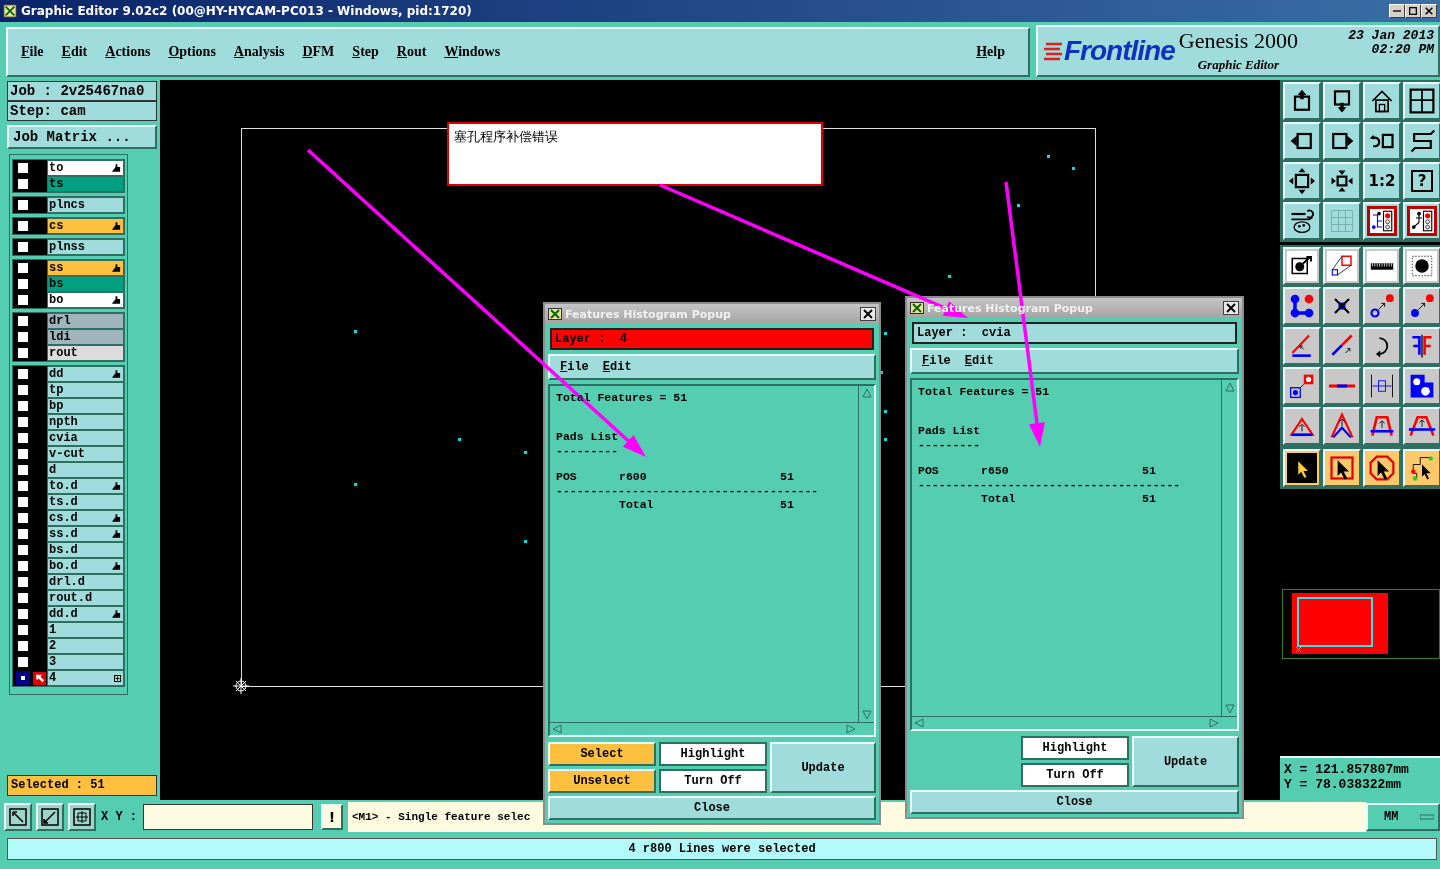  I want to click on layer-name: v-cut, so click(85, 454).